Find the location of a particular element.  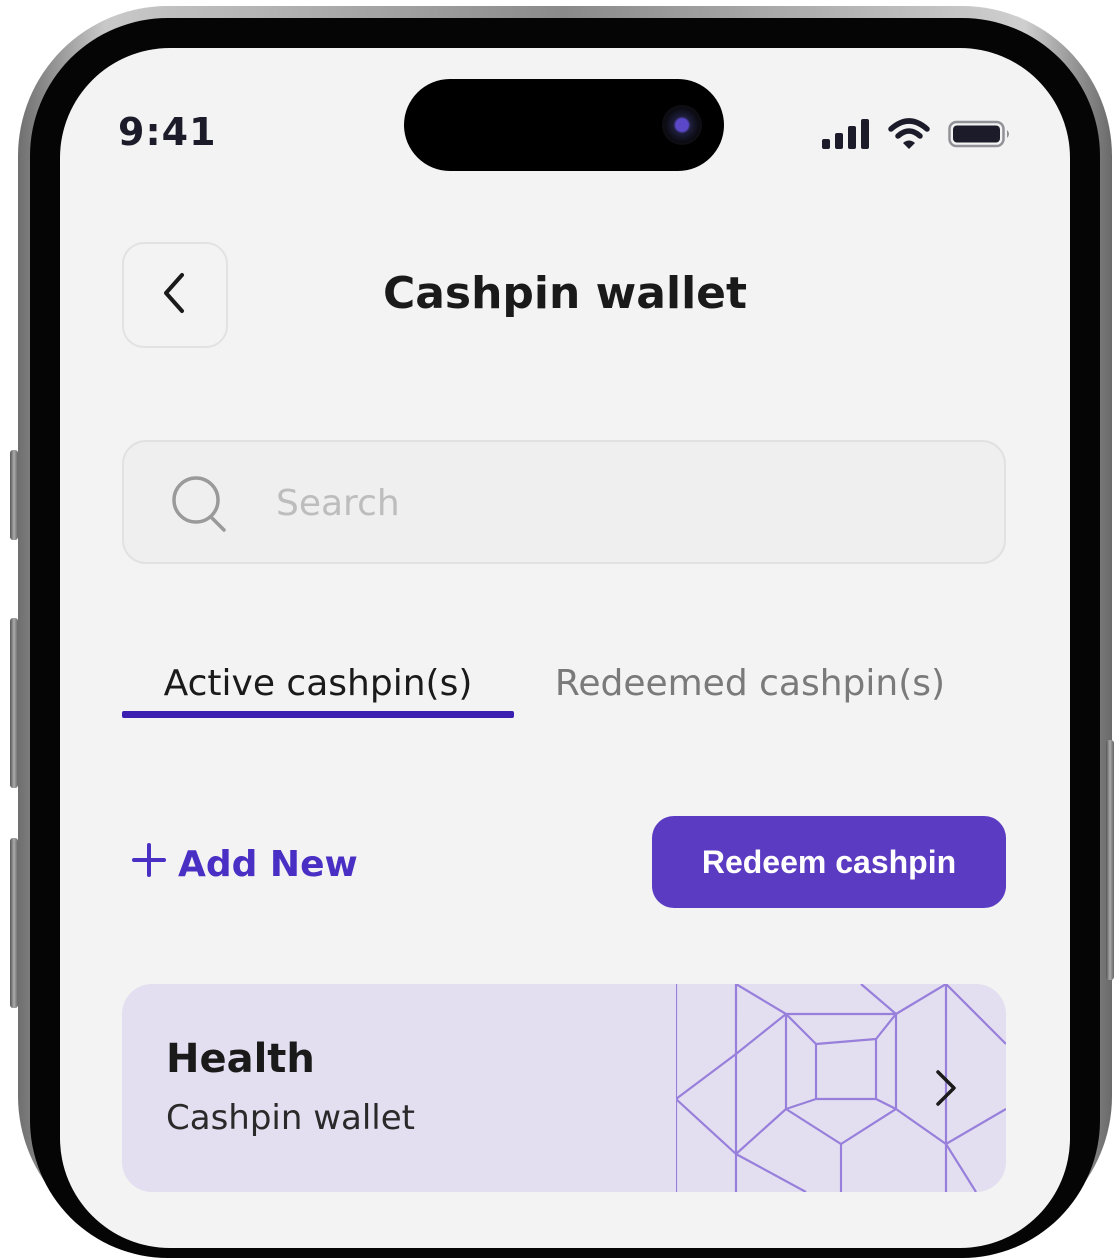

card-subtitle: Cashpin wallet is located at coordinates (291, 1118).